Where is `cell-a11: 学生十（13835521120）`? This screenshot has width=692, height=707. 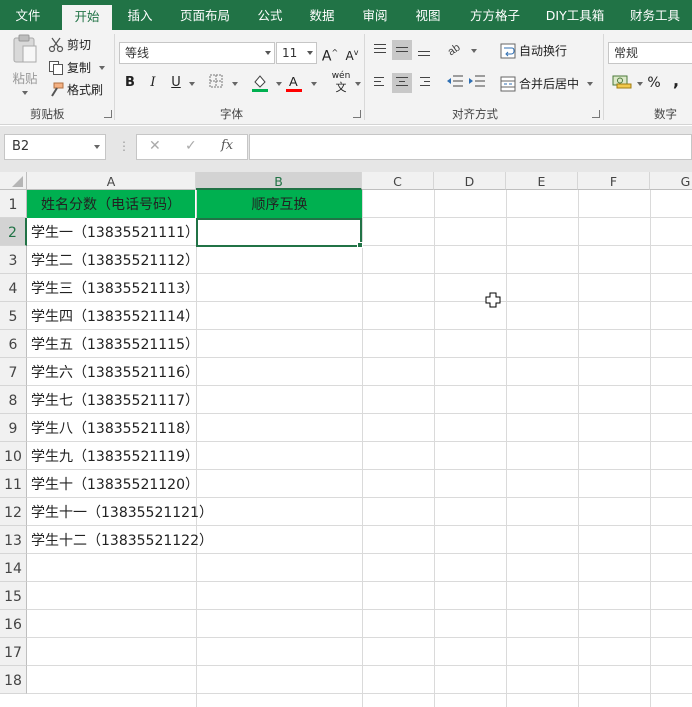 cell-a11: 学生十（13835521120） is located at coordinates (113, 484).